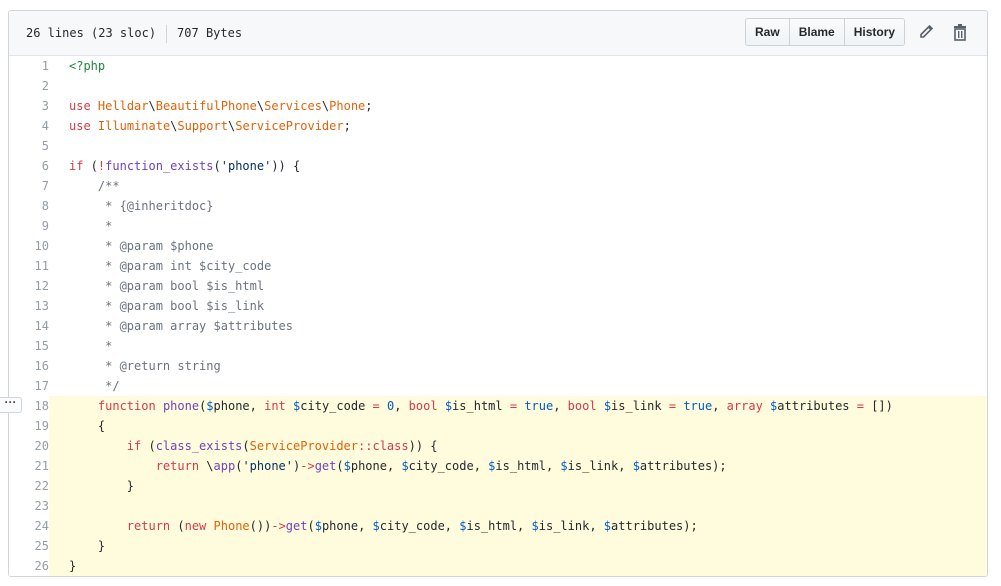 The height and width of the screenshot is (586, 1001). What do you see at coordinates (11, 404) in the screenshot?
I see `ellipsis-icon: ···` at bounding box center [11, 404].